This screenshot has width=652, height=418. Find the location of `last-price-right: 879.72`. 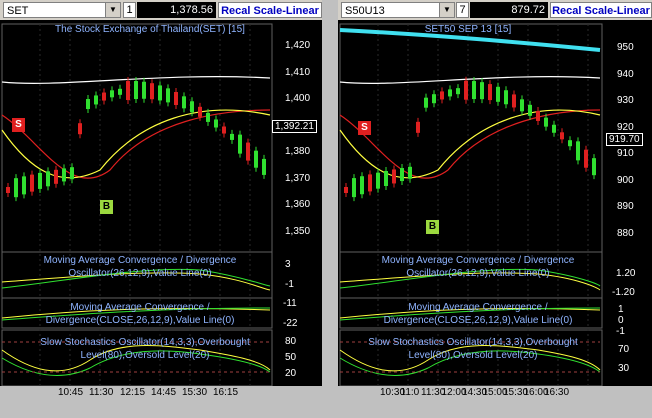

last-price-right: 879.72 is located at coordinates (509, 10).